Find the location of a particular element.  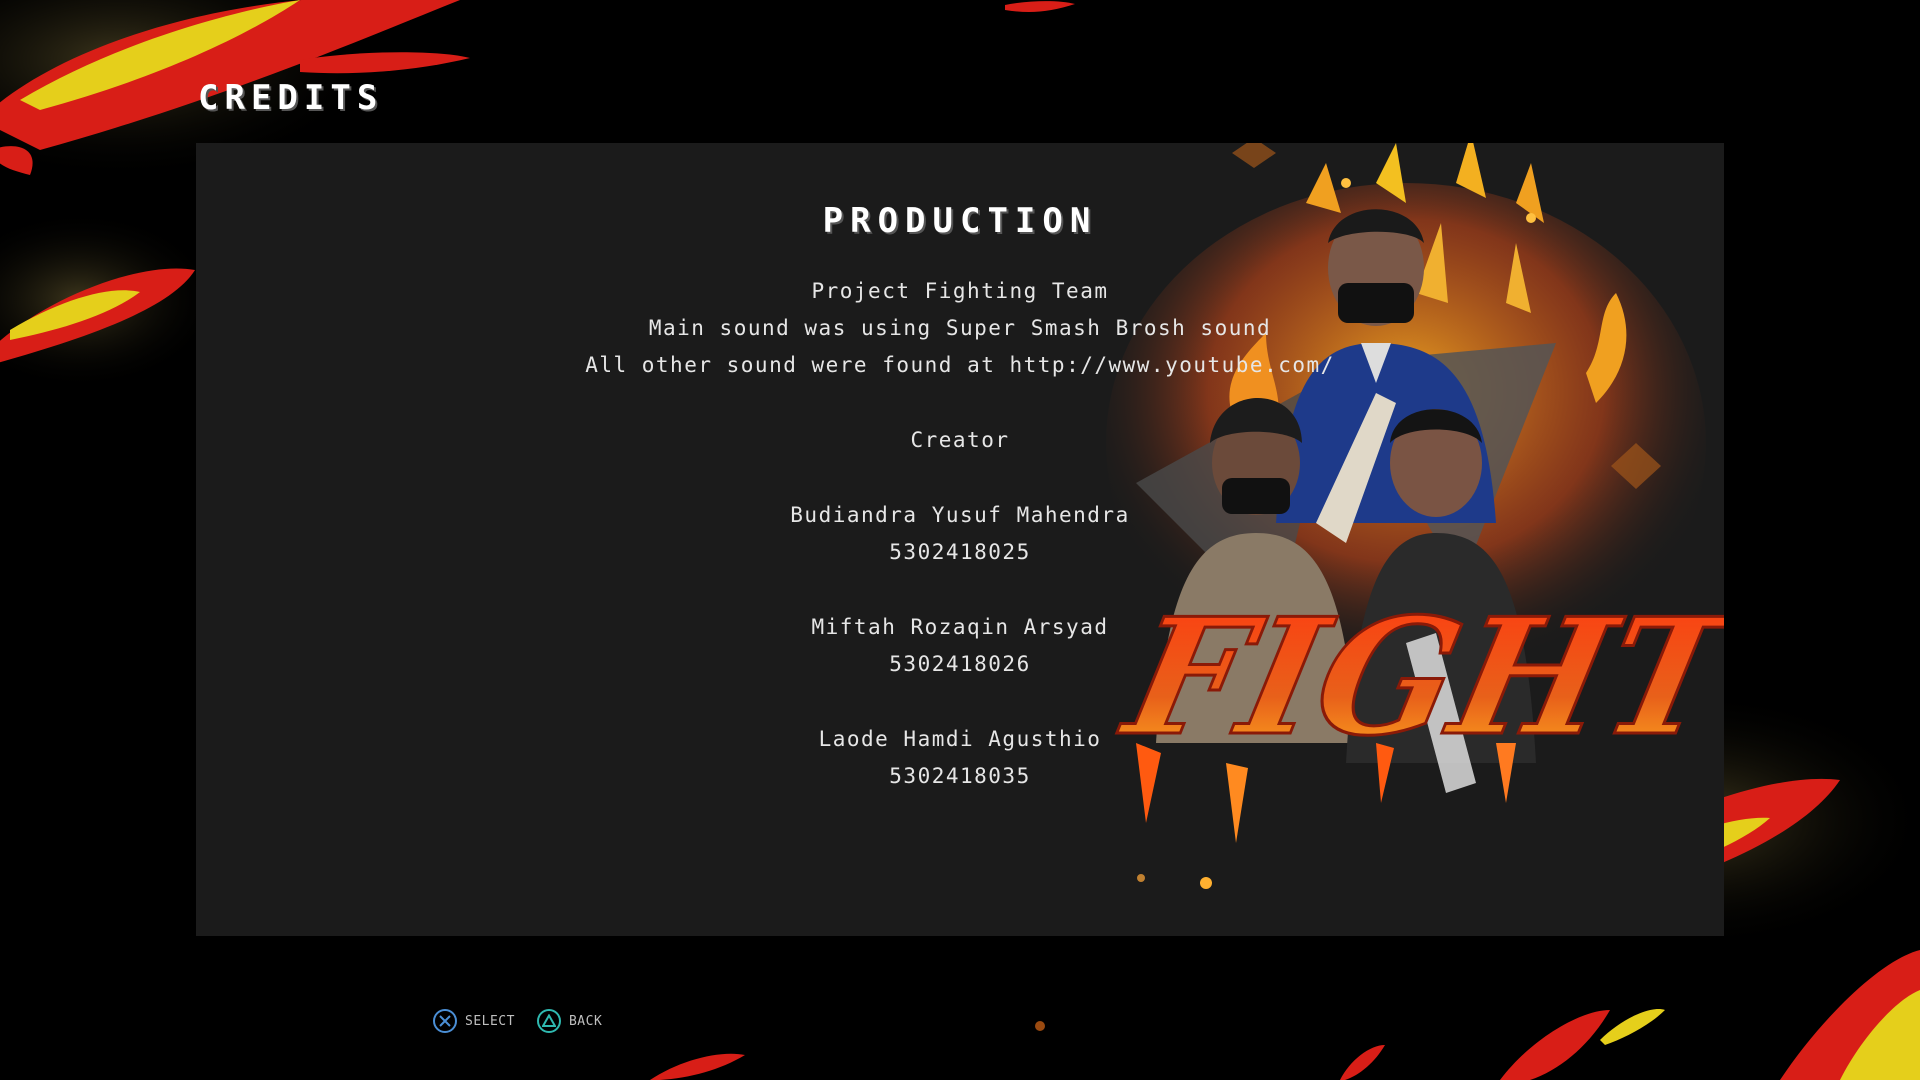

back-label: BACK is located at coordinates (585, 1021).